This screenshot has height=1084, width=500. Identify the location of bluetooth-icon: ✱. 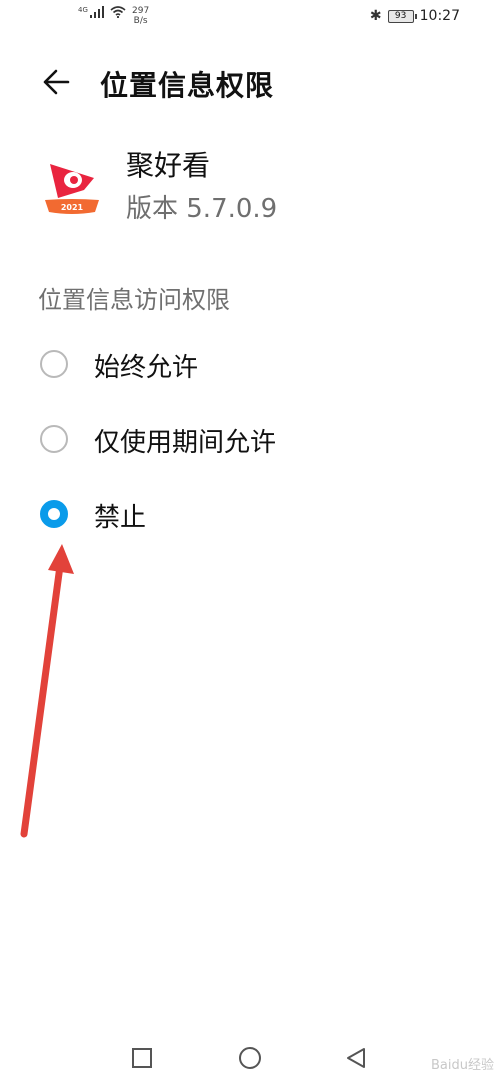
(375, 16).